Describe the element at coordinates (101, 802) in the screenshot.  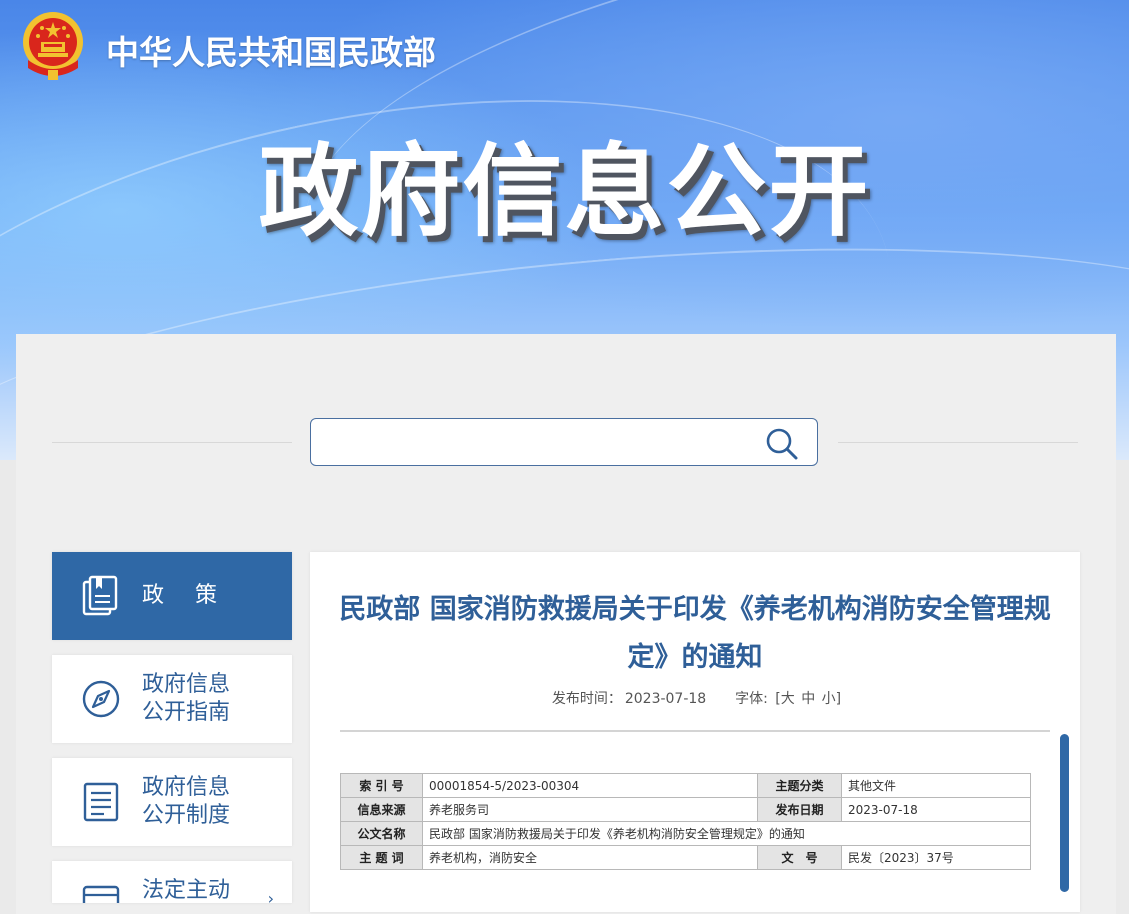
I see `list-document-icon` at that location.